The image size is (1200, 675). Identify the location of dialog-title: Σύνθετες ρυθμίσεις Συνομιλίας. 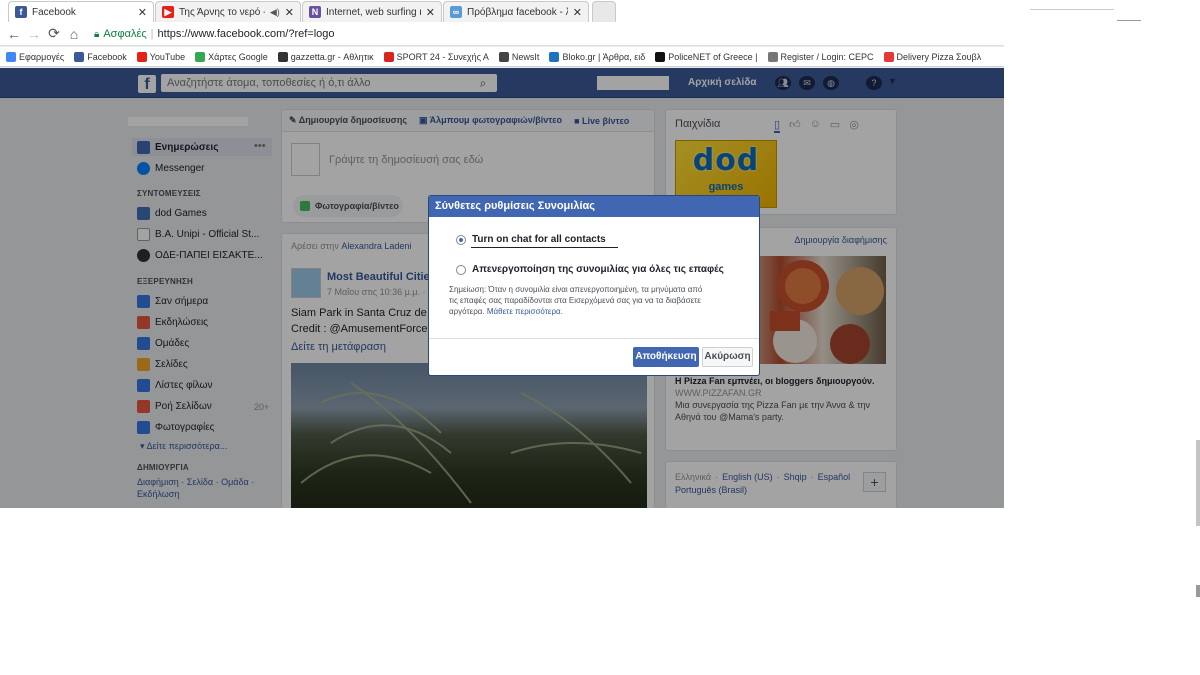
(594, 206).